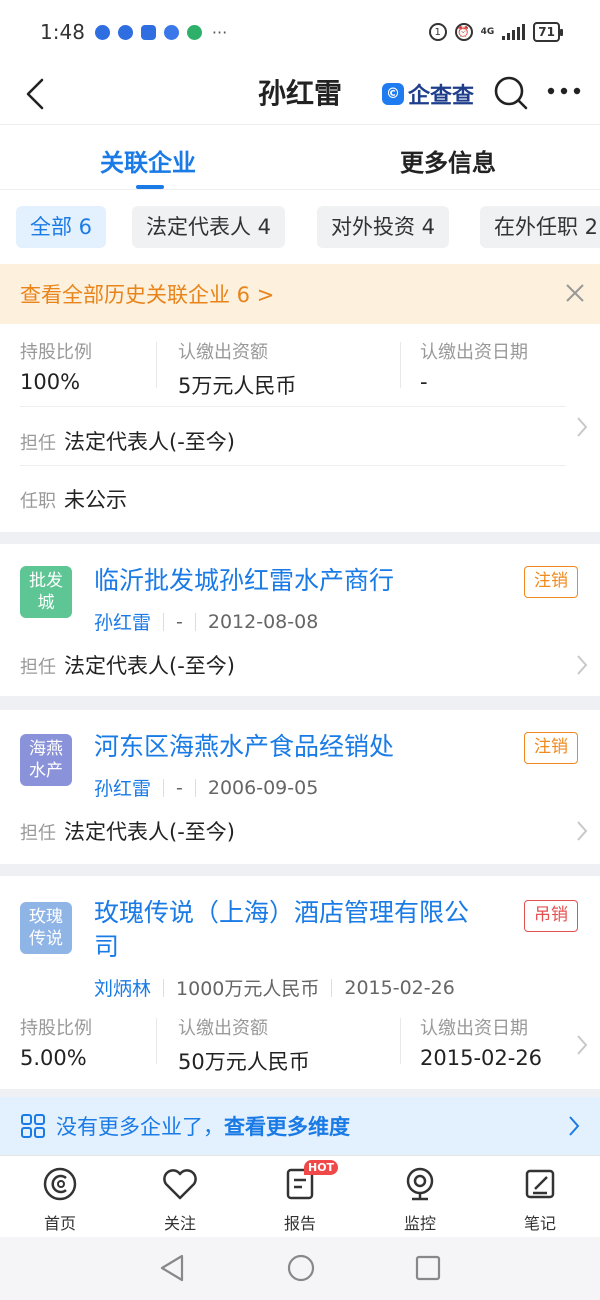 The width and height of the screenshot is (600, 1300). What do you see at coordinates (321, 1167) in the screenshot?
I see `hot-badge: HOT` at bounding box center [321, 1167].